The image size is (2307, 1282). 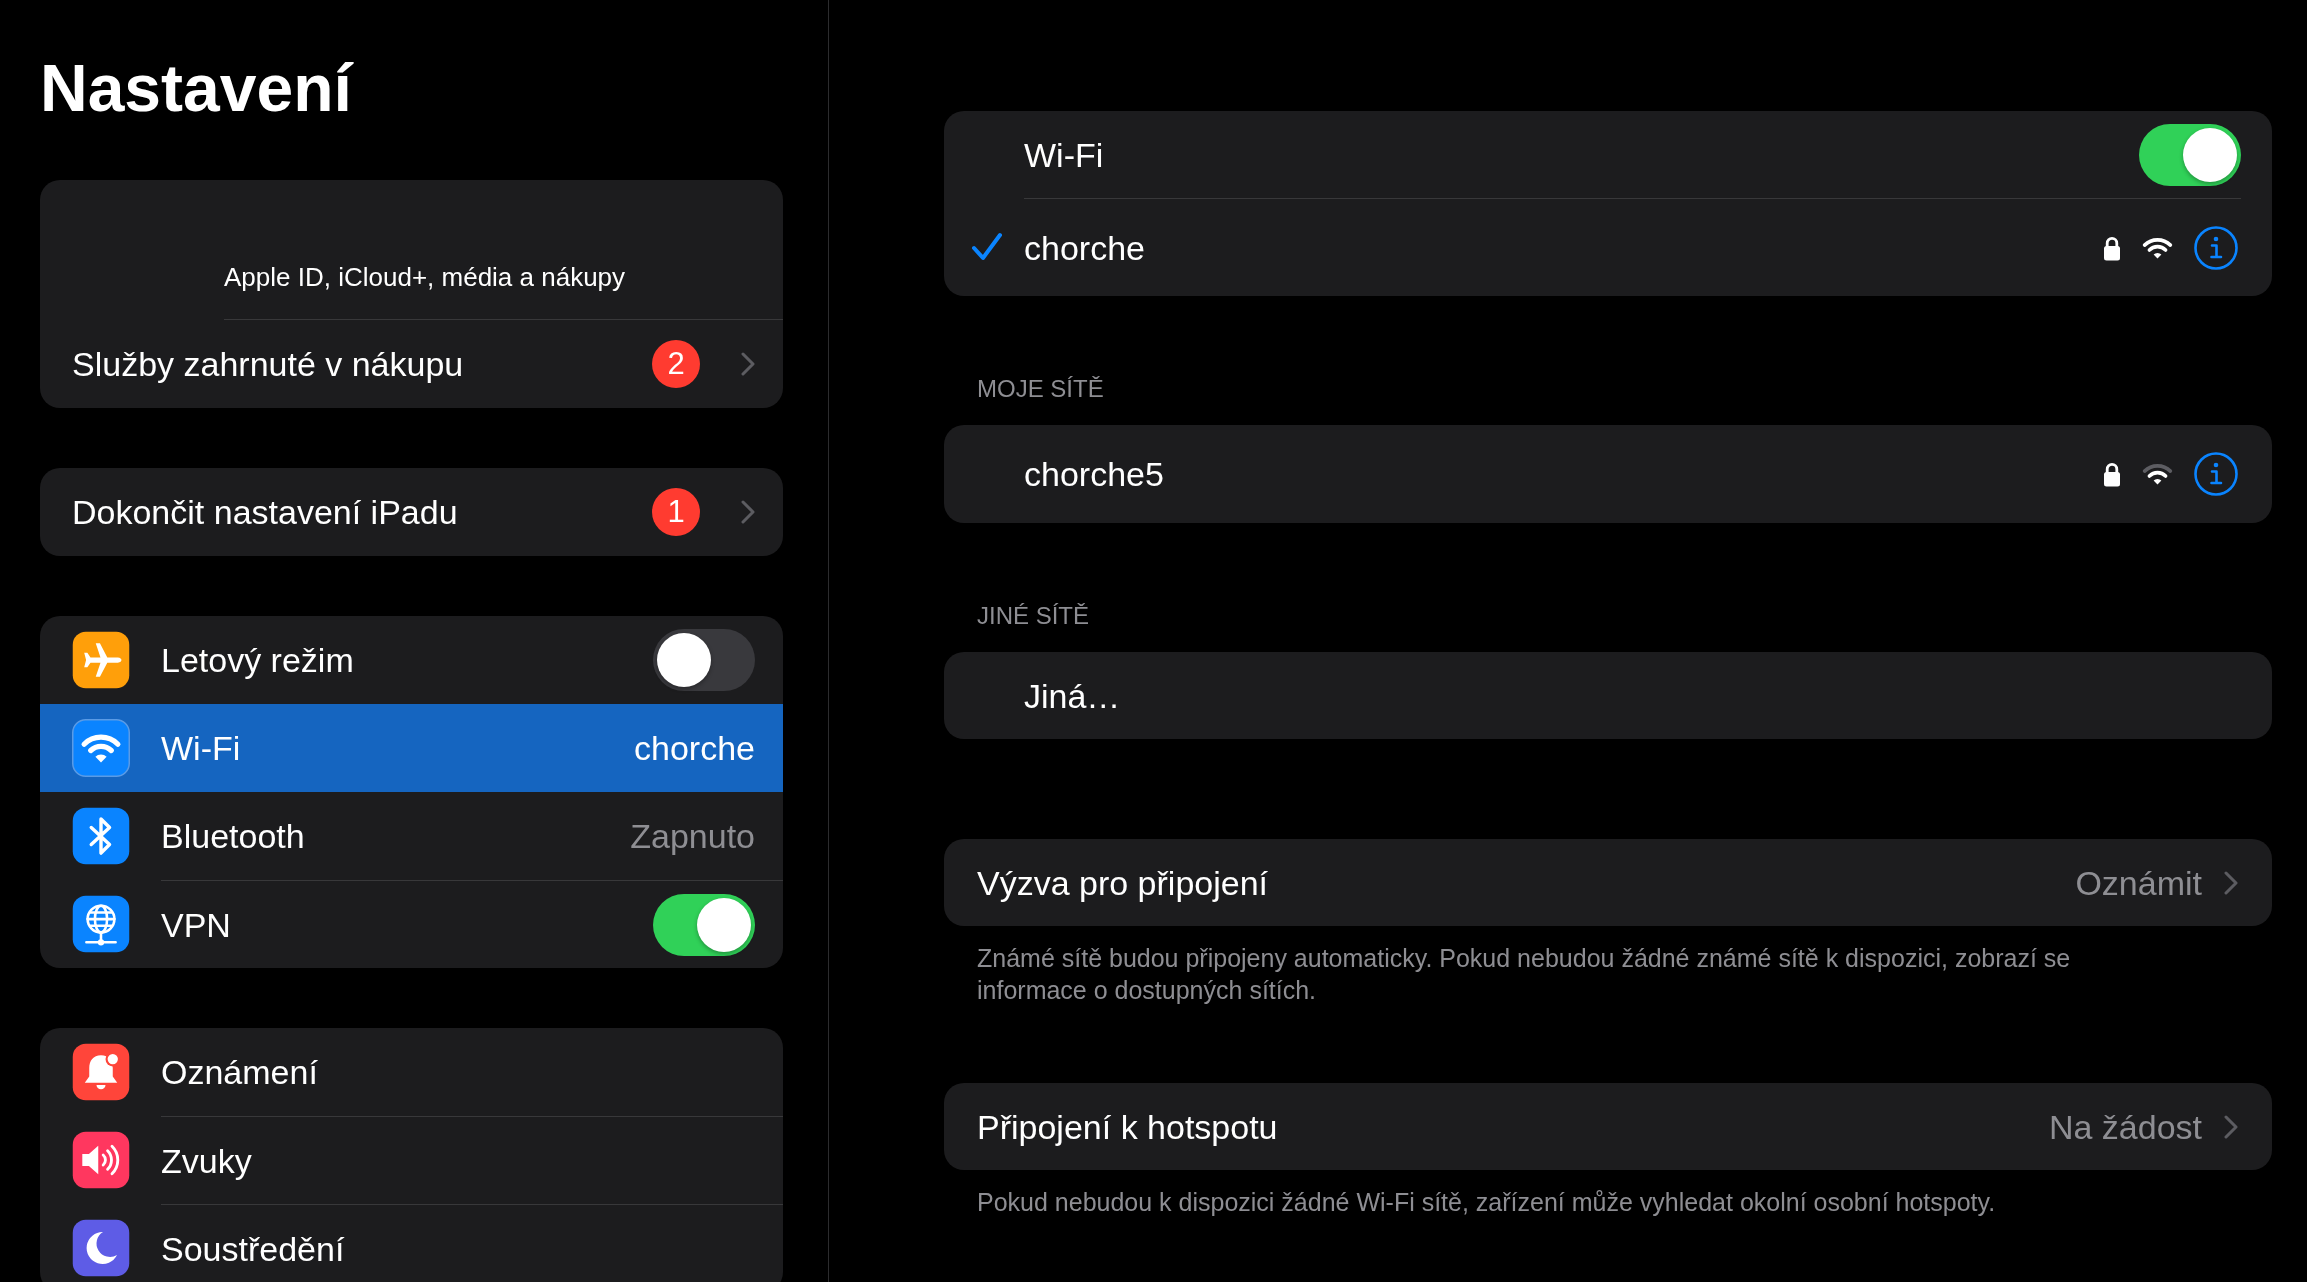 What do you see at coordinates (1608, 247) in the screenshot?
I see `network-row: chorche` at bounding box center [1608, 247].